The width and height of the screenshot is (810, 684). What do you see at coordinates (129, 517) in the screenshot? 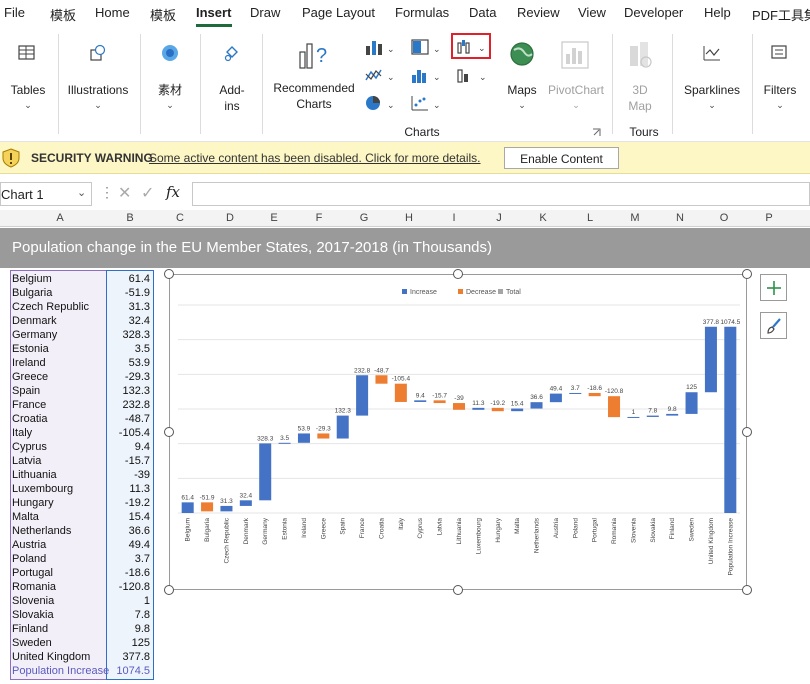
I see `cell-value: 15.4` at bounding box center [129, 517].